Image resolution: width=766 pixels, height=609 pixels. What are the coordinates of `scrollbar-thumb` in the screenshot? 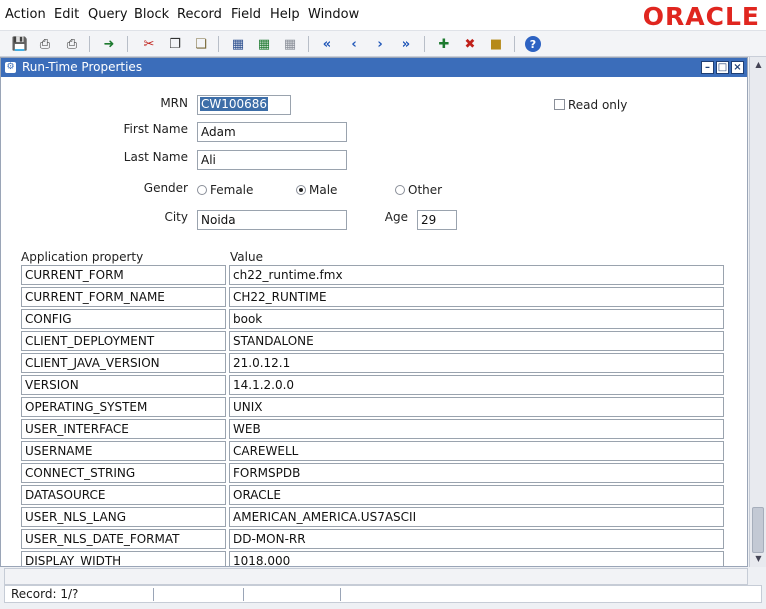 It's located at (758, 530).